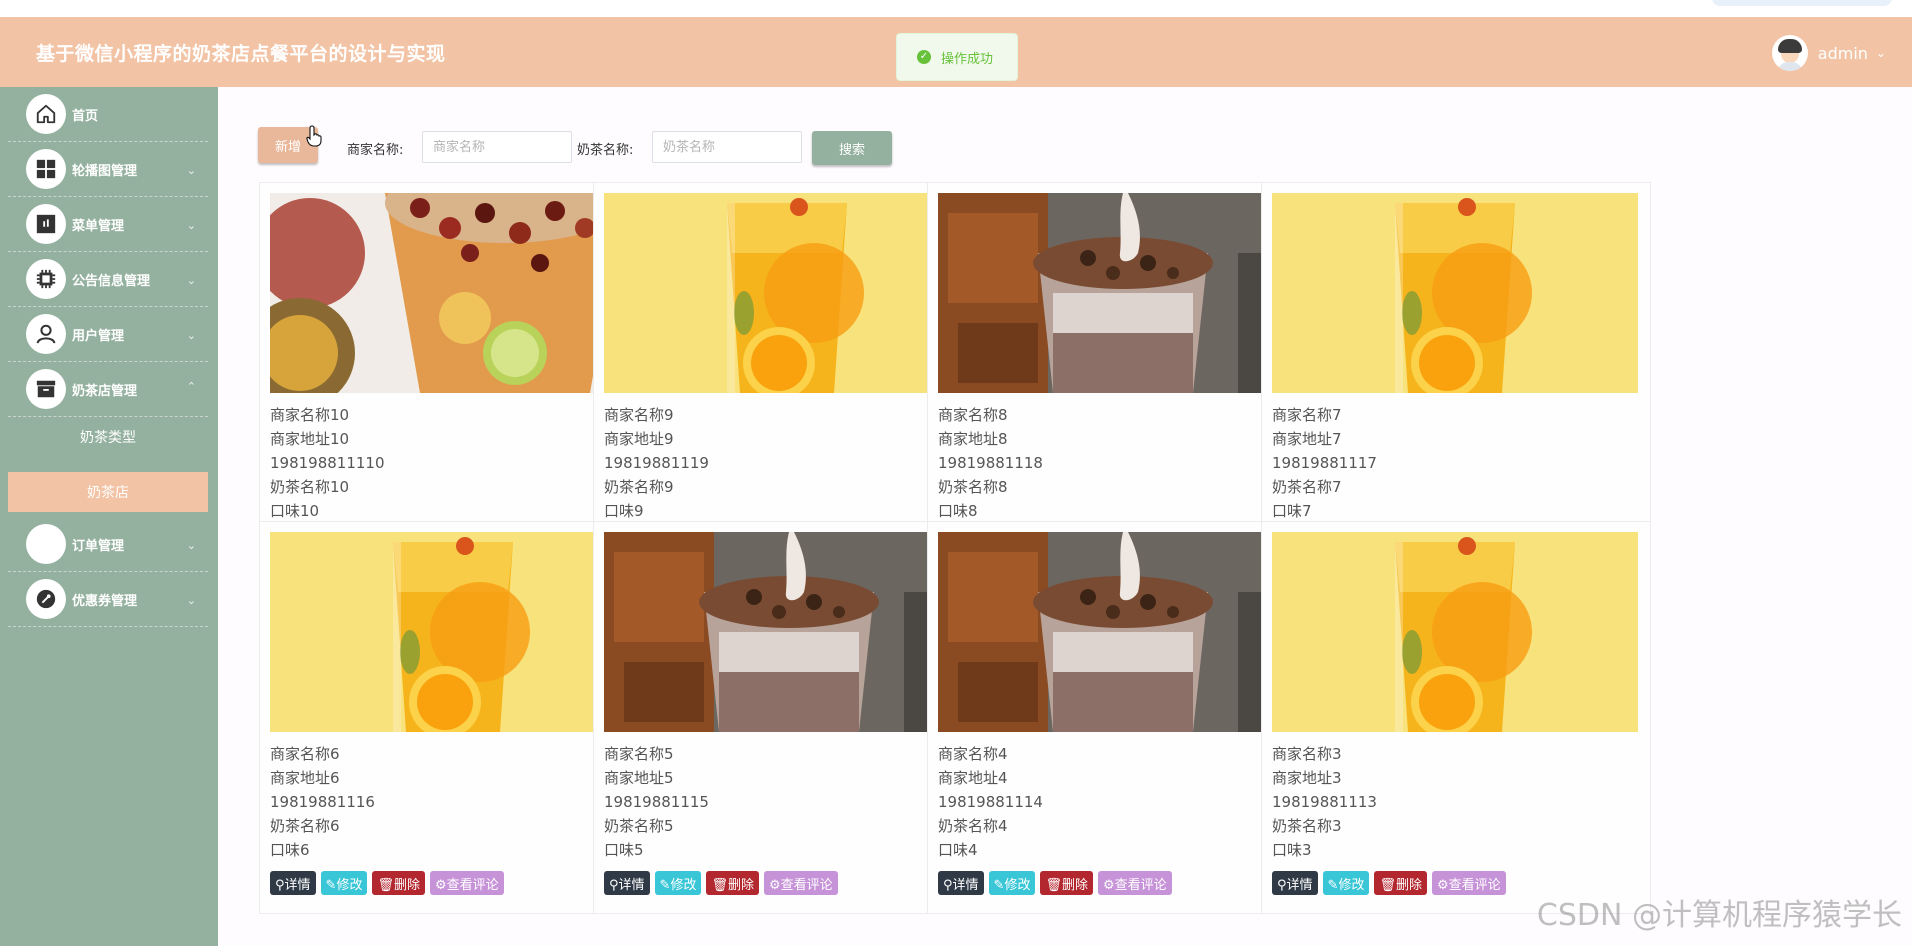 This screenshot has width=1912, height=946. I want to click on sidebar-item-store: 奶茶店管理 ⌃, so click(108, 389).